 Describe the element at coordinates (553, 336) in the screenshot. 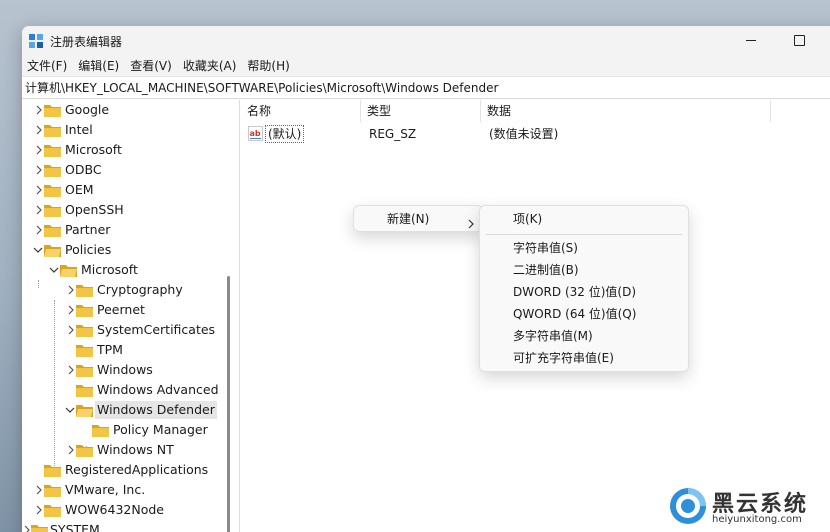

I see `menu-item-label: 多字符串值(M)` at that location.